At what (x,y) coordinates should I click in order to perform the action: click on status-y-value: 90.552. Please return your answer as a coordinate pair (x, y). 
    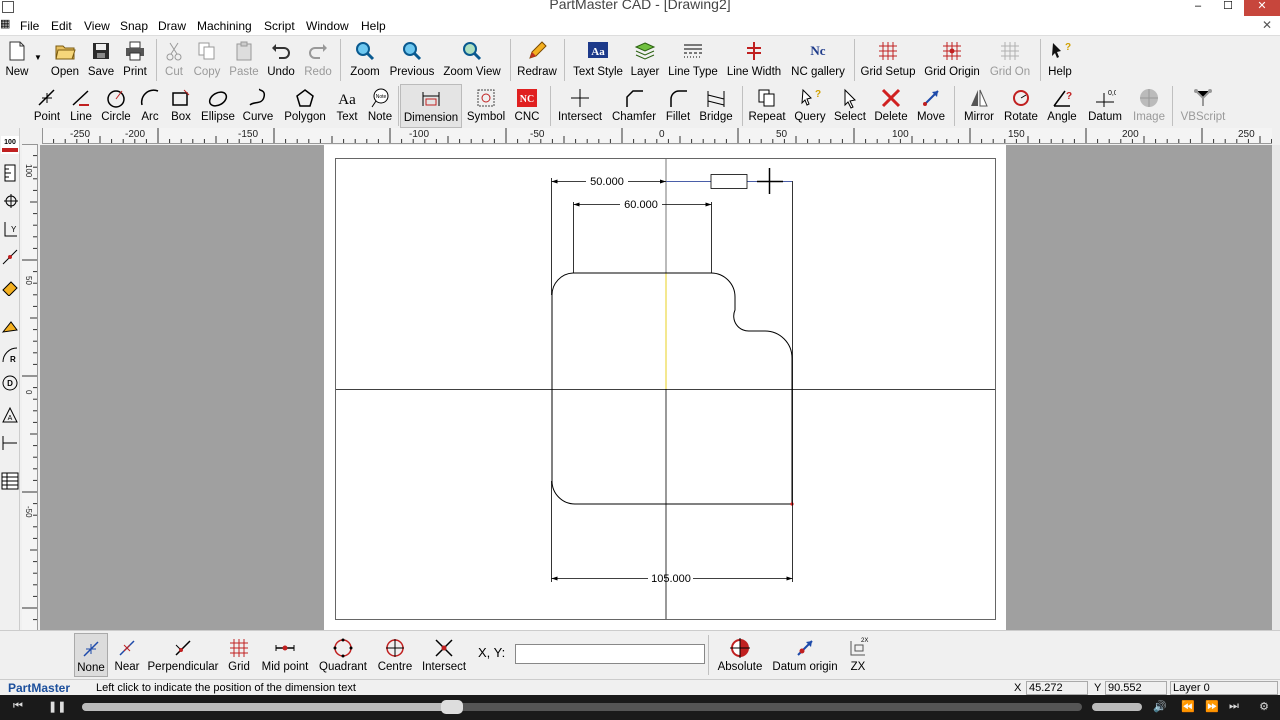
    Looking at the image, I should click on (1136, 688).